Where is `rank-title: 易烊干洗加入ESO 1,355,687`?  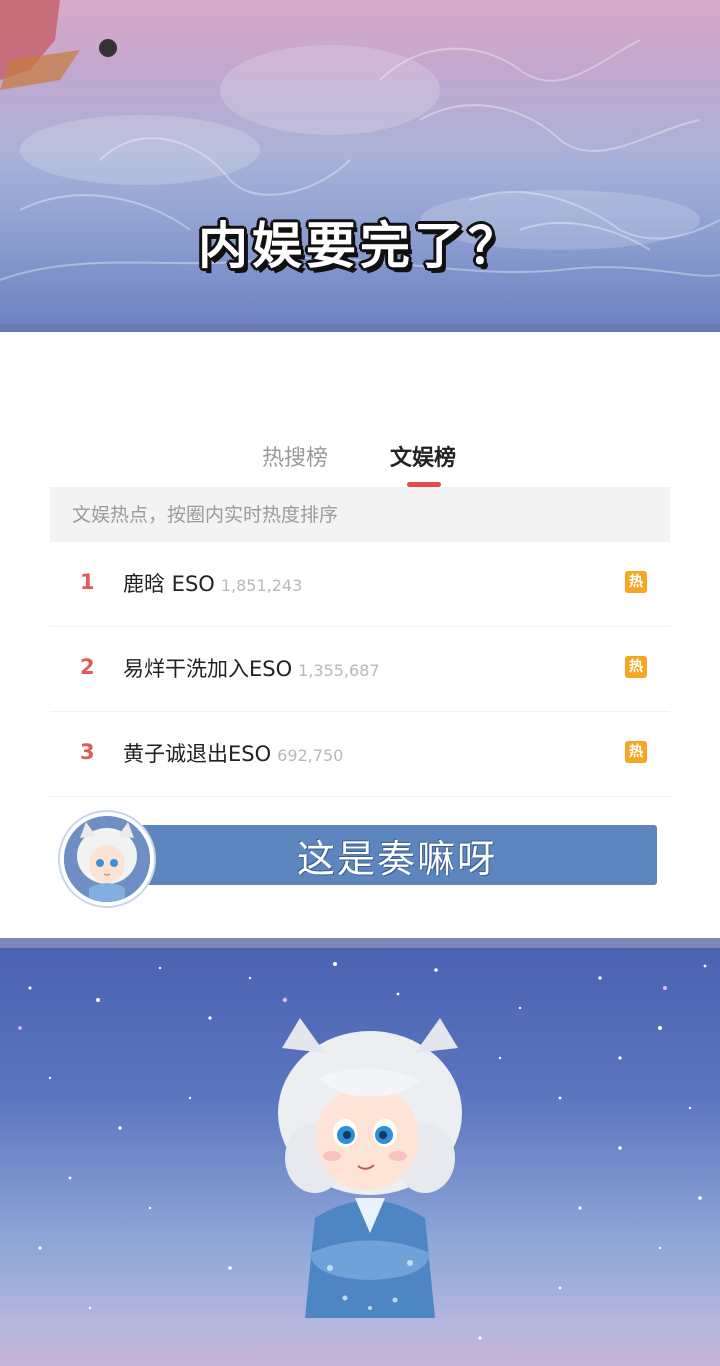 rank-title: 易烊干洗加入ESO 1,355,687 is located at coordinates (251, 668).